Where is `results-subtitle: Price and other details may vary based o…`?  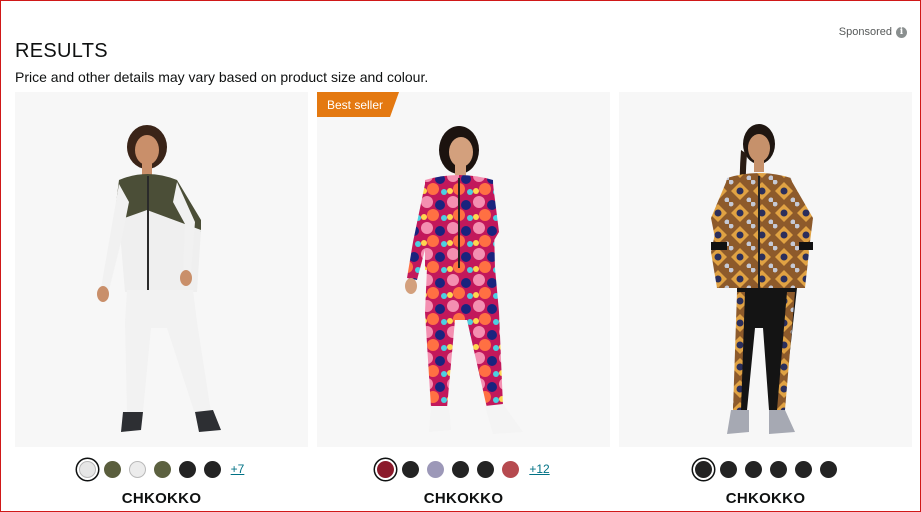 results-subtitle: Price and other details may vary based o… is located at coordinates (222, 77).